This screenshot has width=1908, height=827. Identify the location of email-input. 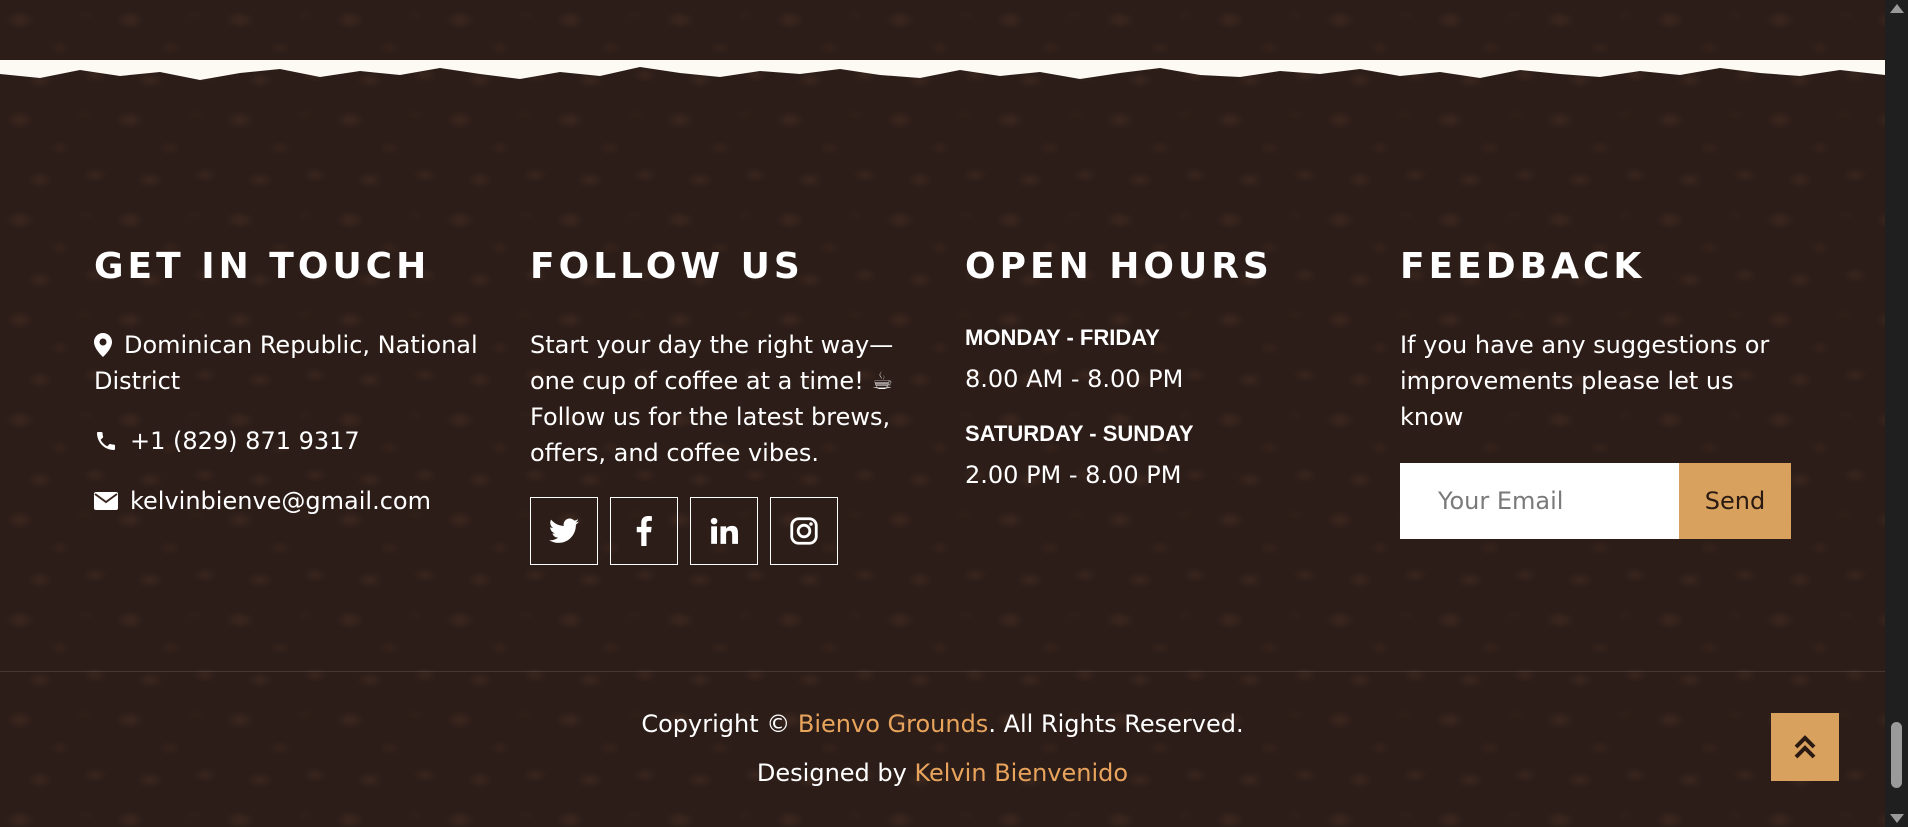
(1539, 501).